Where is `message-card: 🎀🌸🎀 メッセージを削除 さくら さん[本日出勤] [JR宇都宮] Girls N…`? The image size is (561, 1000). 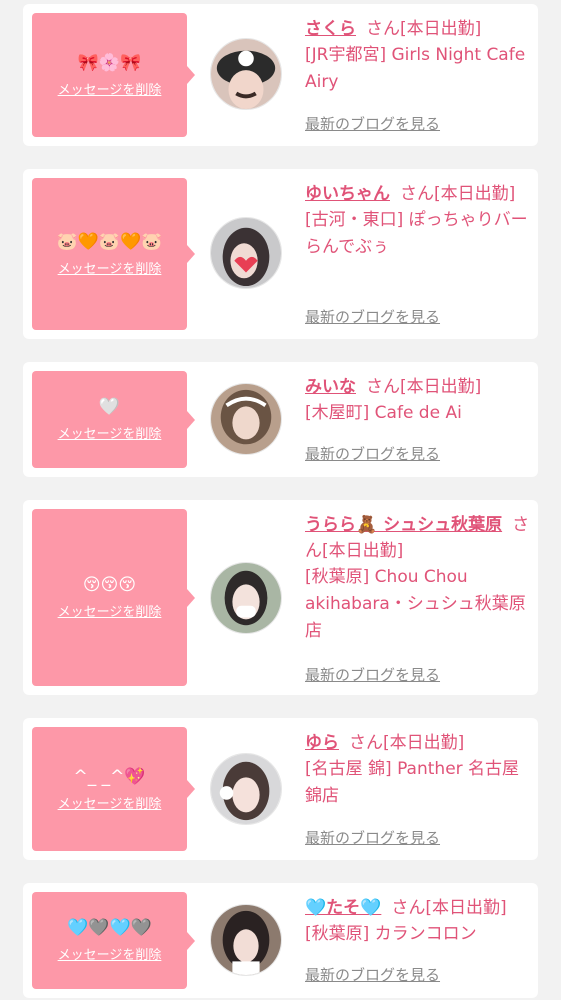
message-card: 🎀🌸🎀 メッセージを削除 さくら さん[本日出勤] [JR宇都宮] Girls N… is located at coordinates (280, 75).